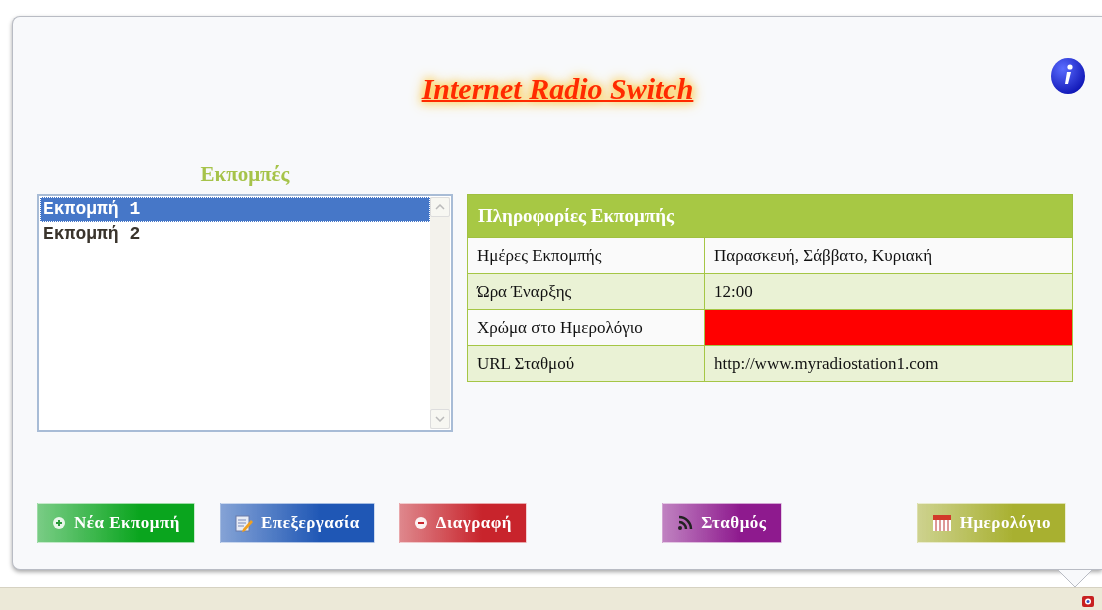  What do you see at coordinates (297, 523) in the screenshot?
I see `action-button: Επεξεργασία` at bounding box center [297, 523].